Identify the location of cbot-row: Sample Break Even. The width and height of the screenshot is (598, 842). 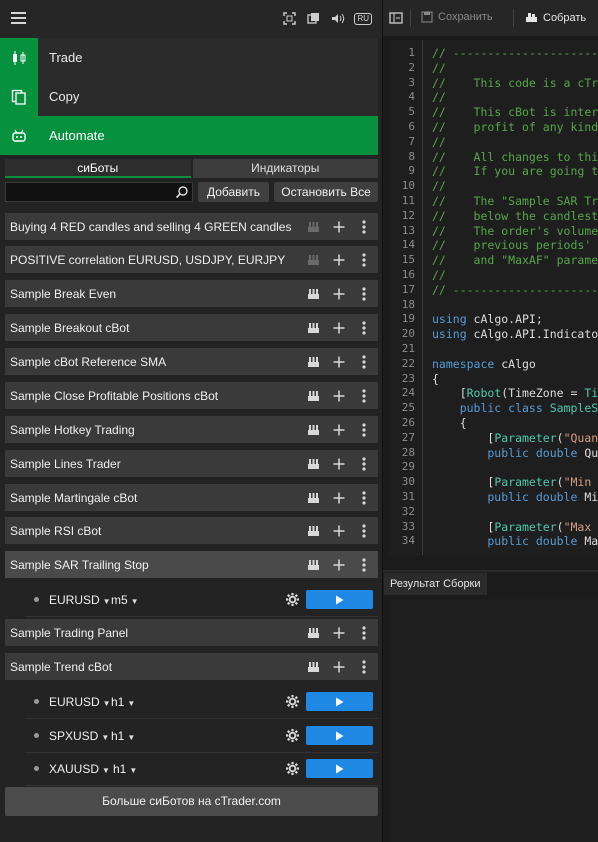
(191, 293).